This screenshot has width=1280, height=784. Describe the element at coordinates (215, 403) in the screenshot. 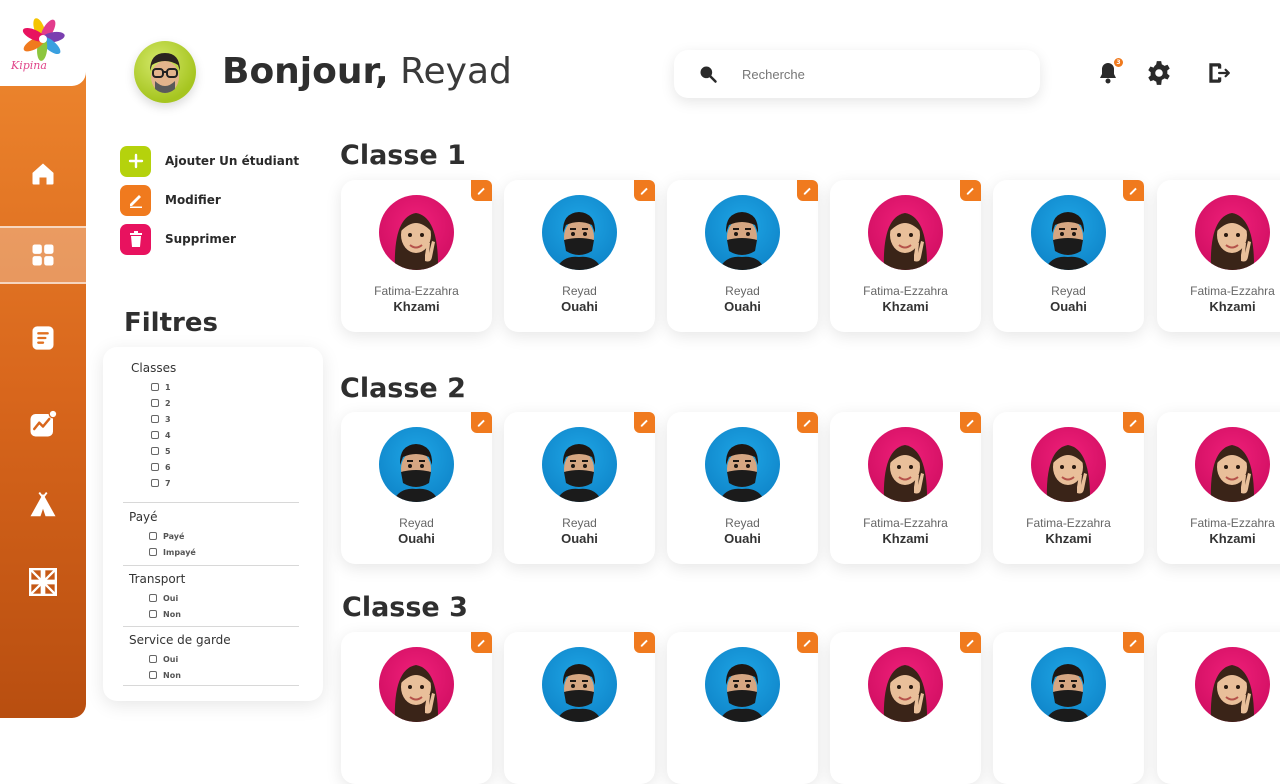

I see `filter-option: 2` at that location.